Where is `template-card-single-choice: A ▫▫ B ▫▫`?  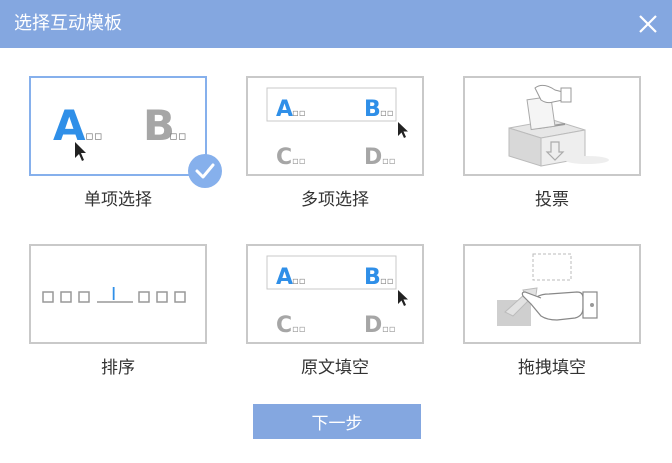
template-card-single-choice: A ▫▫ B ▫▫ is located at coordinates (118, 126).